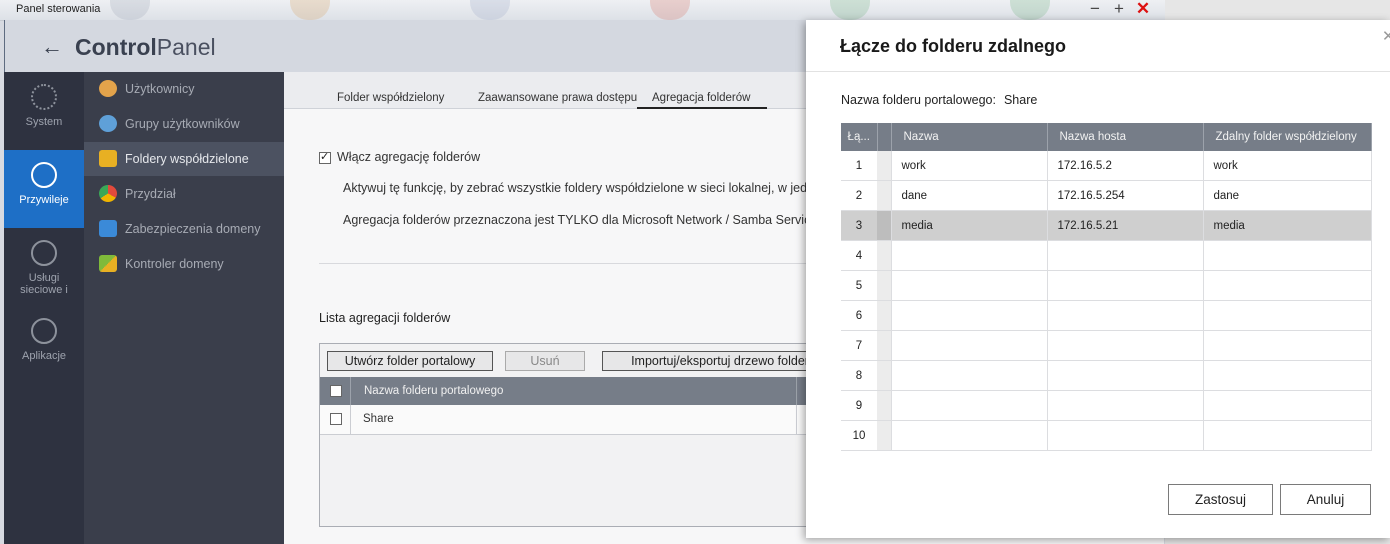  What do you see at coordinates (409, 157) in the screenshot?
I see `enable-aggregation-label: Włącz agregację folderów` at bounding box center [409, 157].